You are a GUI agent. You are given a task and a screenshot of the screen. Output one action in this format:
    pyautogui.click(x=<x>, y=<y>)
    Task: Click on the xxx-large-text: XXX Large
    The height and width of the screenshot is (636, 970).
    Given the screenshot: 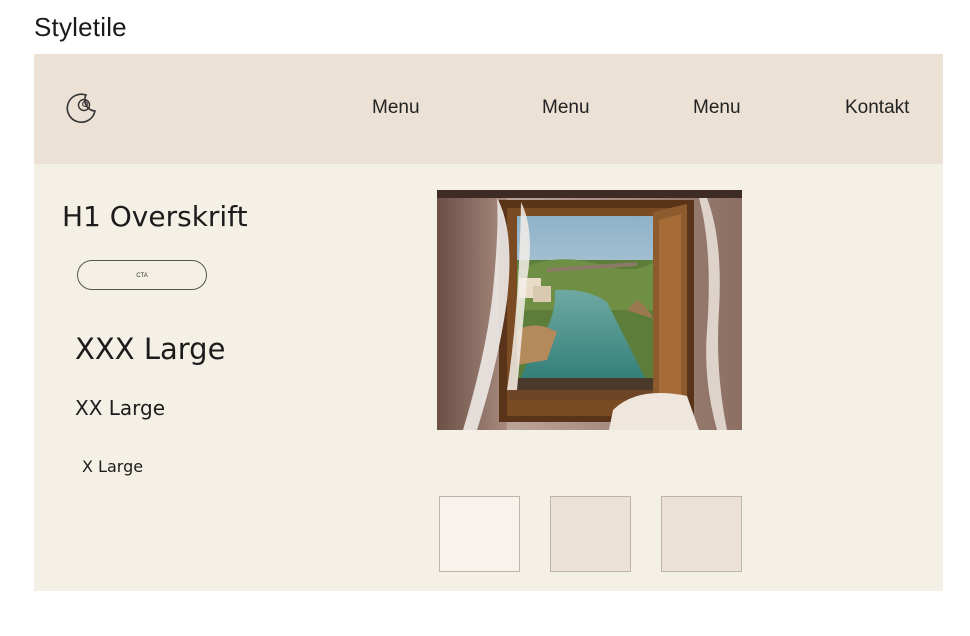 What is the action you would take?
    pyautogui.click(x=150, y=349)
    